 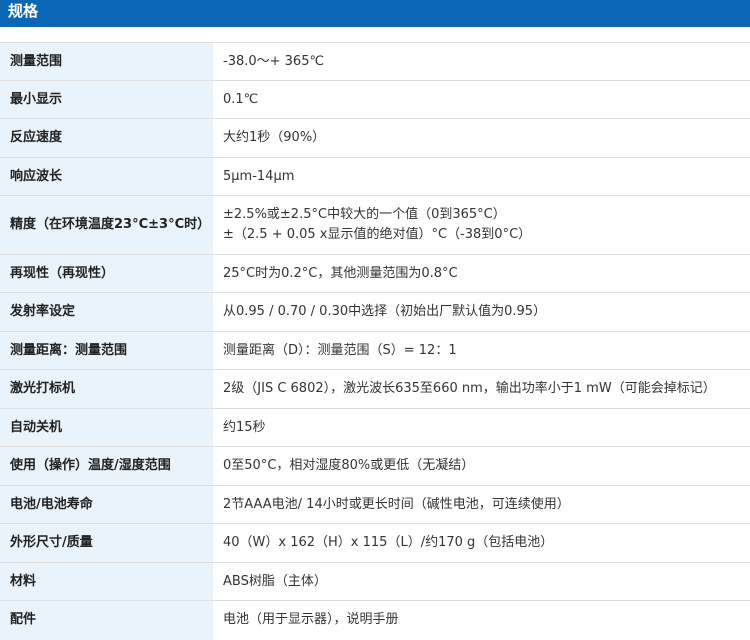 What do you see at coordinates (275, 581) in the screenshot?
I see `spec-value-line: ABS树脂（主体）` at bounding box center [275, 581].